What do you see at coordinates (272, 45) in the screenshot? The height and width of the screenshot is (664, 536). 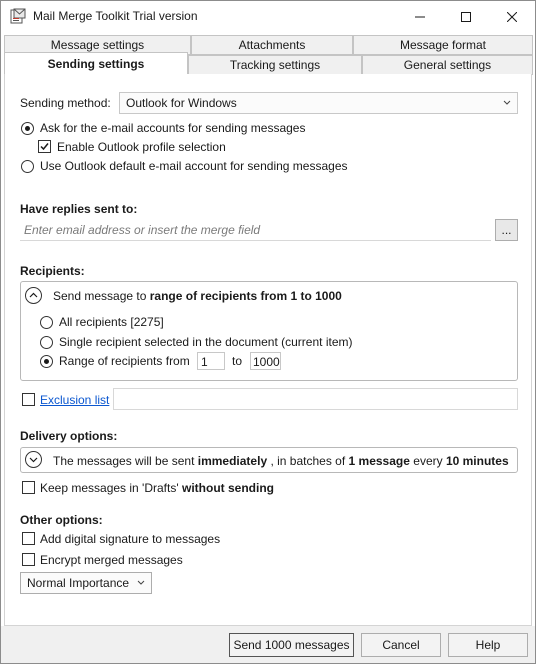 I see `tab-attachments: Attachments` at bounding box center [272, 45].